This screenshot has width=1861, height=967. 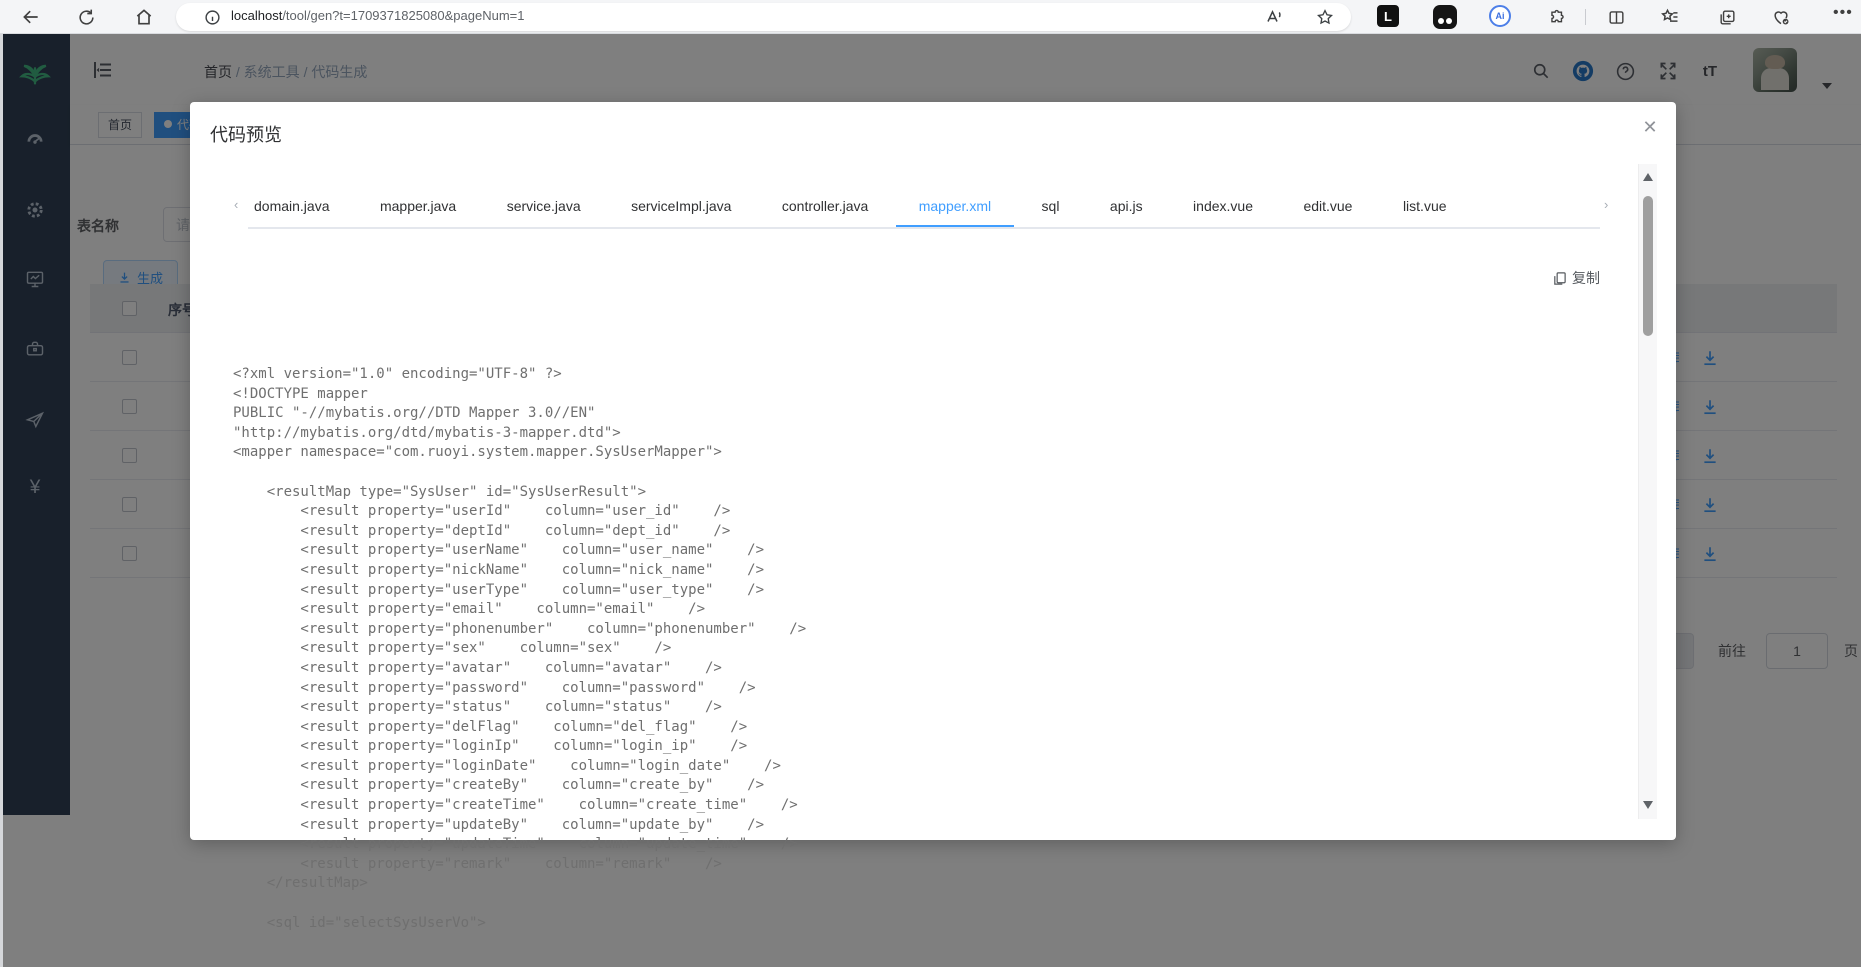 I want to click on extension-l-icon: L, so click(x=1388, y=16).